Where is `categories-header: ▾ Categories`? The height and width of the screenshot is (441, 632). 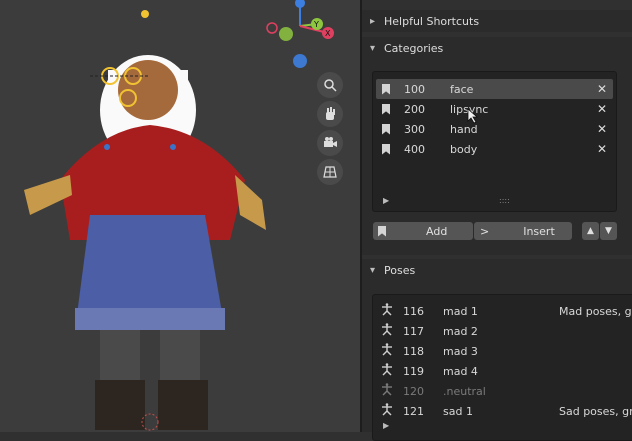 categories-header: ▾ Categories is located at coordinates (497, 48).